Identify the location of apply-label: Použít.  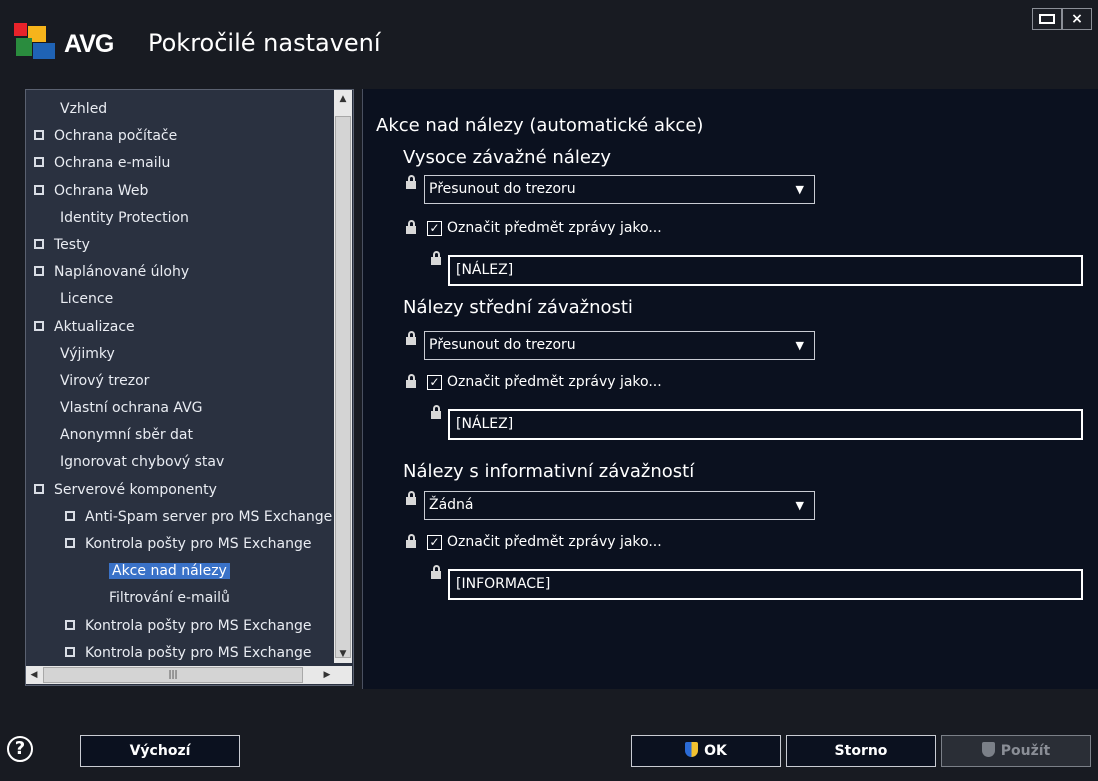
(1025, 751).